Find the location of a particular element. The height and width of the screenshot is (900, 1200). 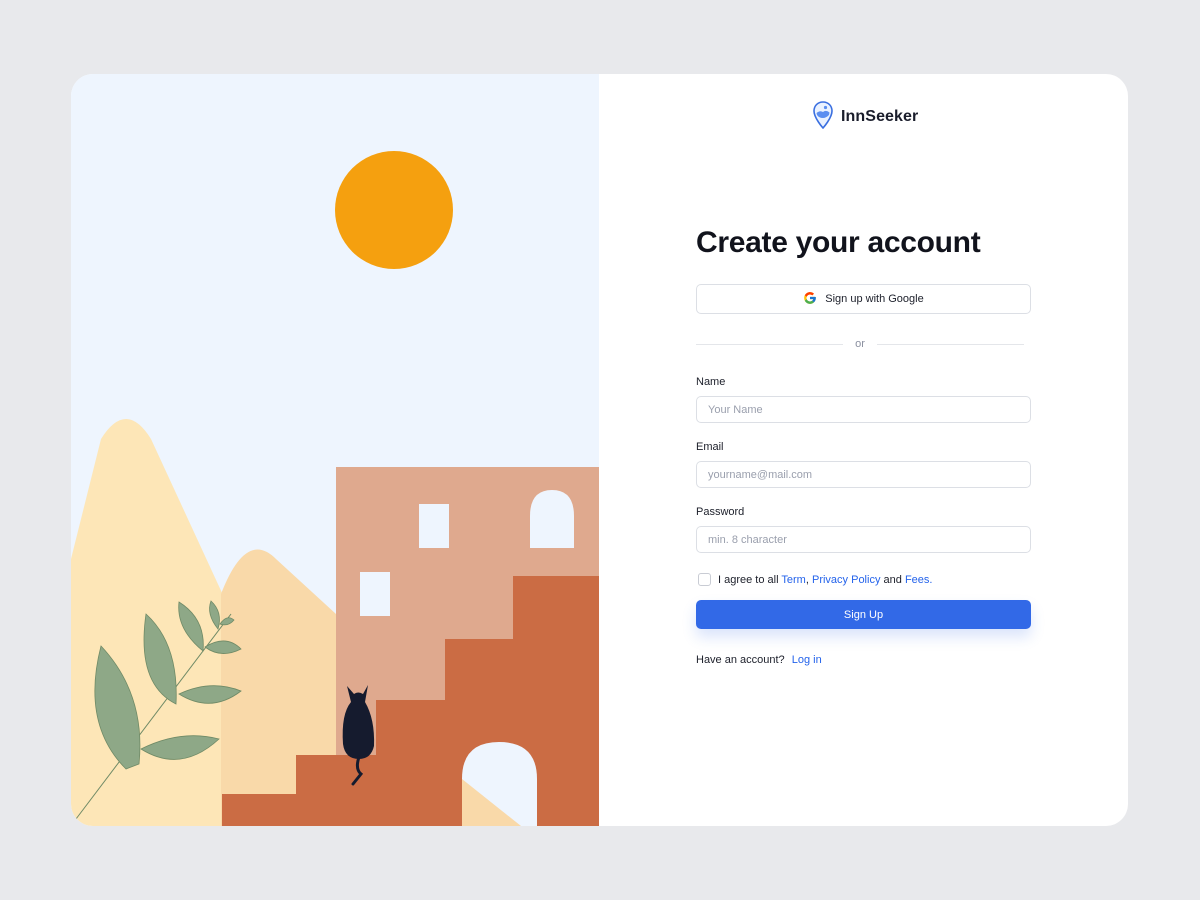

brand-logo: InnSeeker is located at coordinates (866, 117).